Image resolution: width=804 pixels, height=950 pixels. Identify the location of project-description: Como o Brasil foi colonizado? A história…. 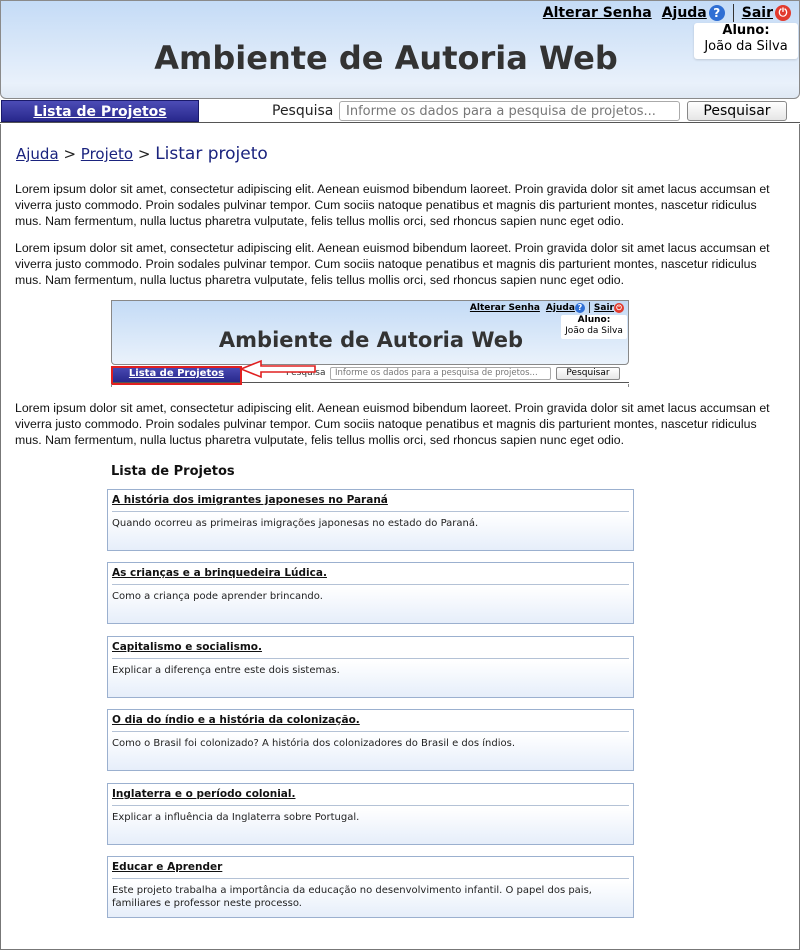
(313, 743).